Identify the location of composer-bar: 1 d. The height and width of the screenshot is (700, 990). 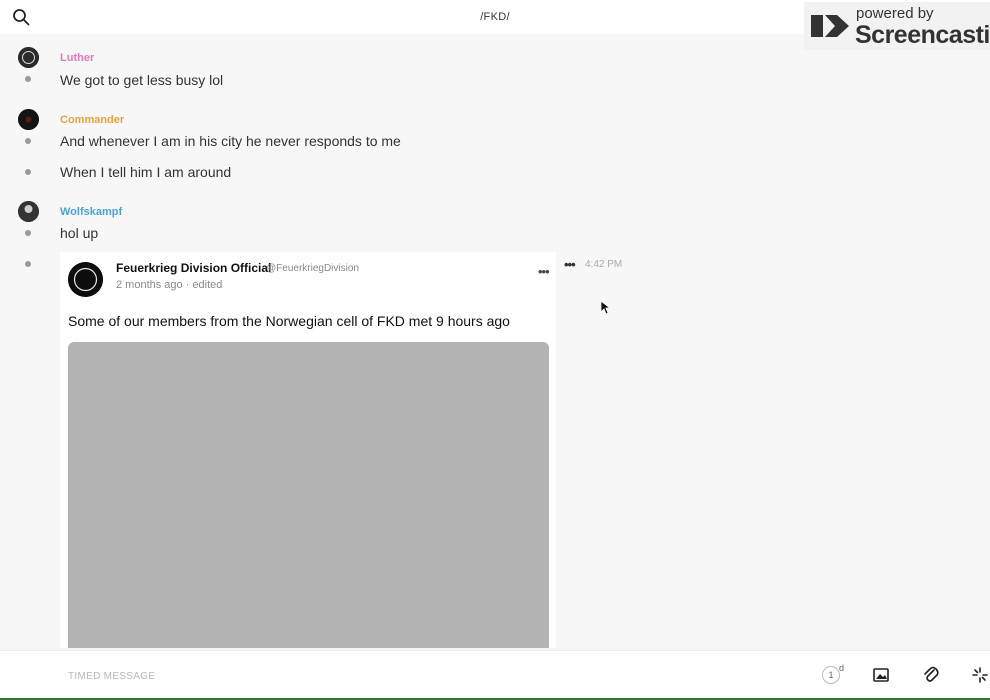
(495, 674).